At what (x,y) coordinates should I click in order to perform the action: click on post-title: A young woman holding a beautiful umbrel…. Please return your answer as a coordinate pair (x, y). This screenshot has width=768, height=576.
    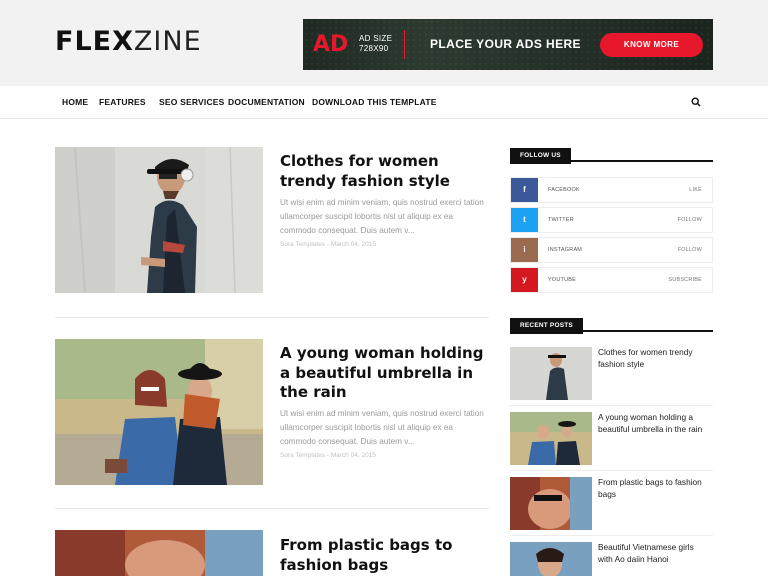
    Looking at the image, I should click on (385, 373).